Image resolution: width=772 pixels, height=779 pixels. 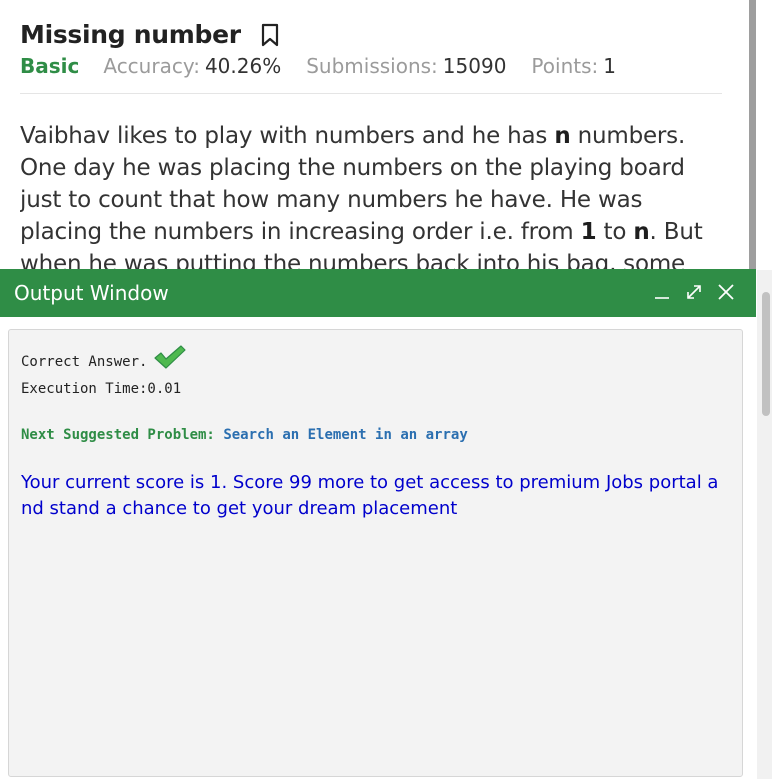 What do you see at coordinates (101, 389) in the screenshot?
I see `execution-time: Execution Time:0.01` at bounding box center [101, 389].